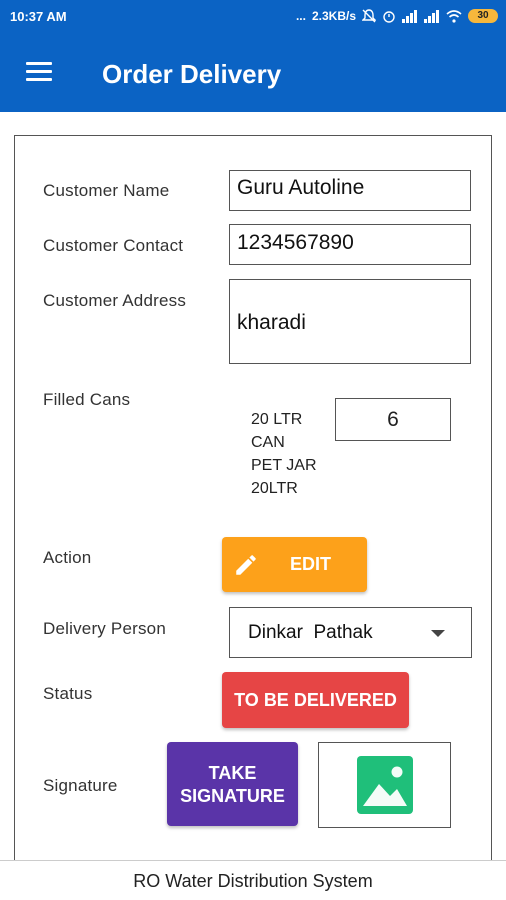 The height and width of the screenshot is (900, 506). What do you see at coordinates (369, 16) in the screenshot?
I see `mute-icon` at bounding box center [369, 16].